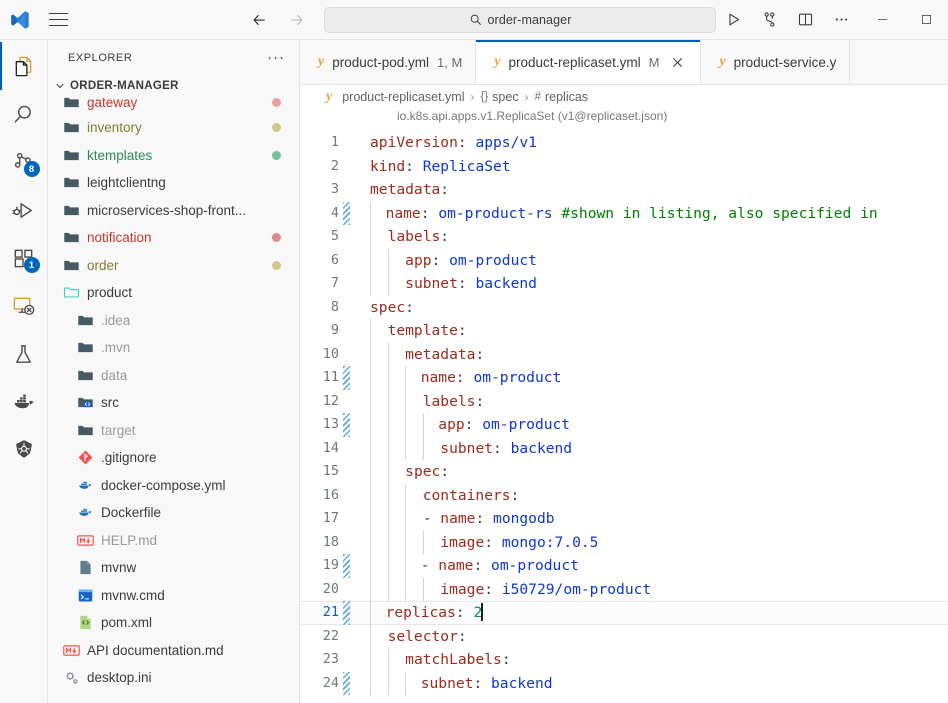 Image resolution: width=948 pixels, height=703 pixels. I want to click on tree-item-api-documentation-md: API documentation.md, so click(173, 651).